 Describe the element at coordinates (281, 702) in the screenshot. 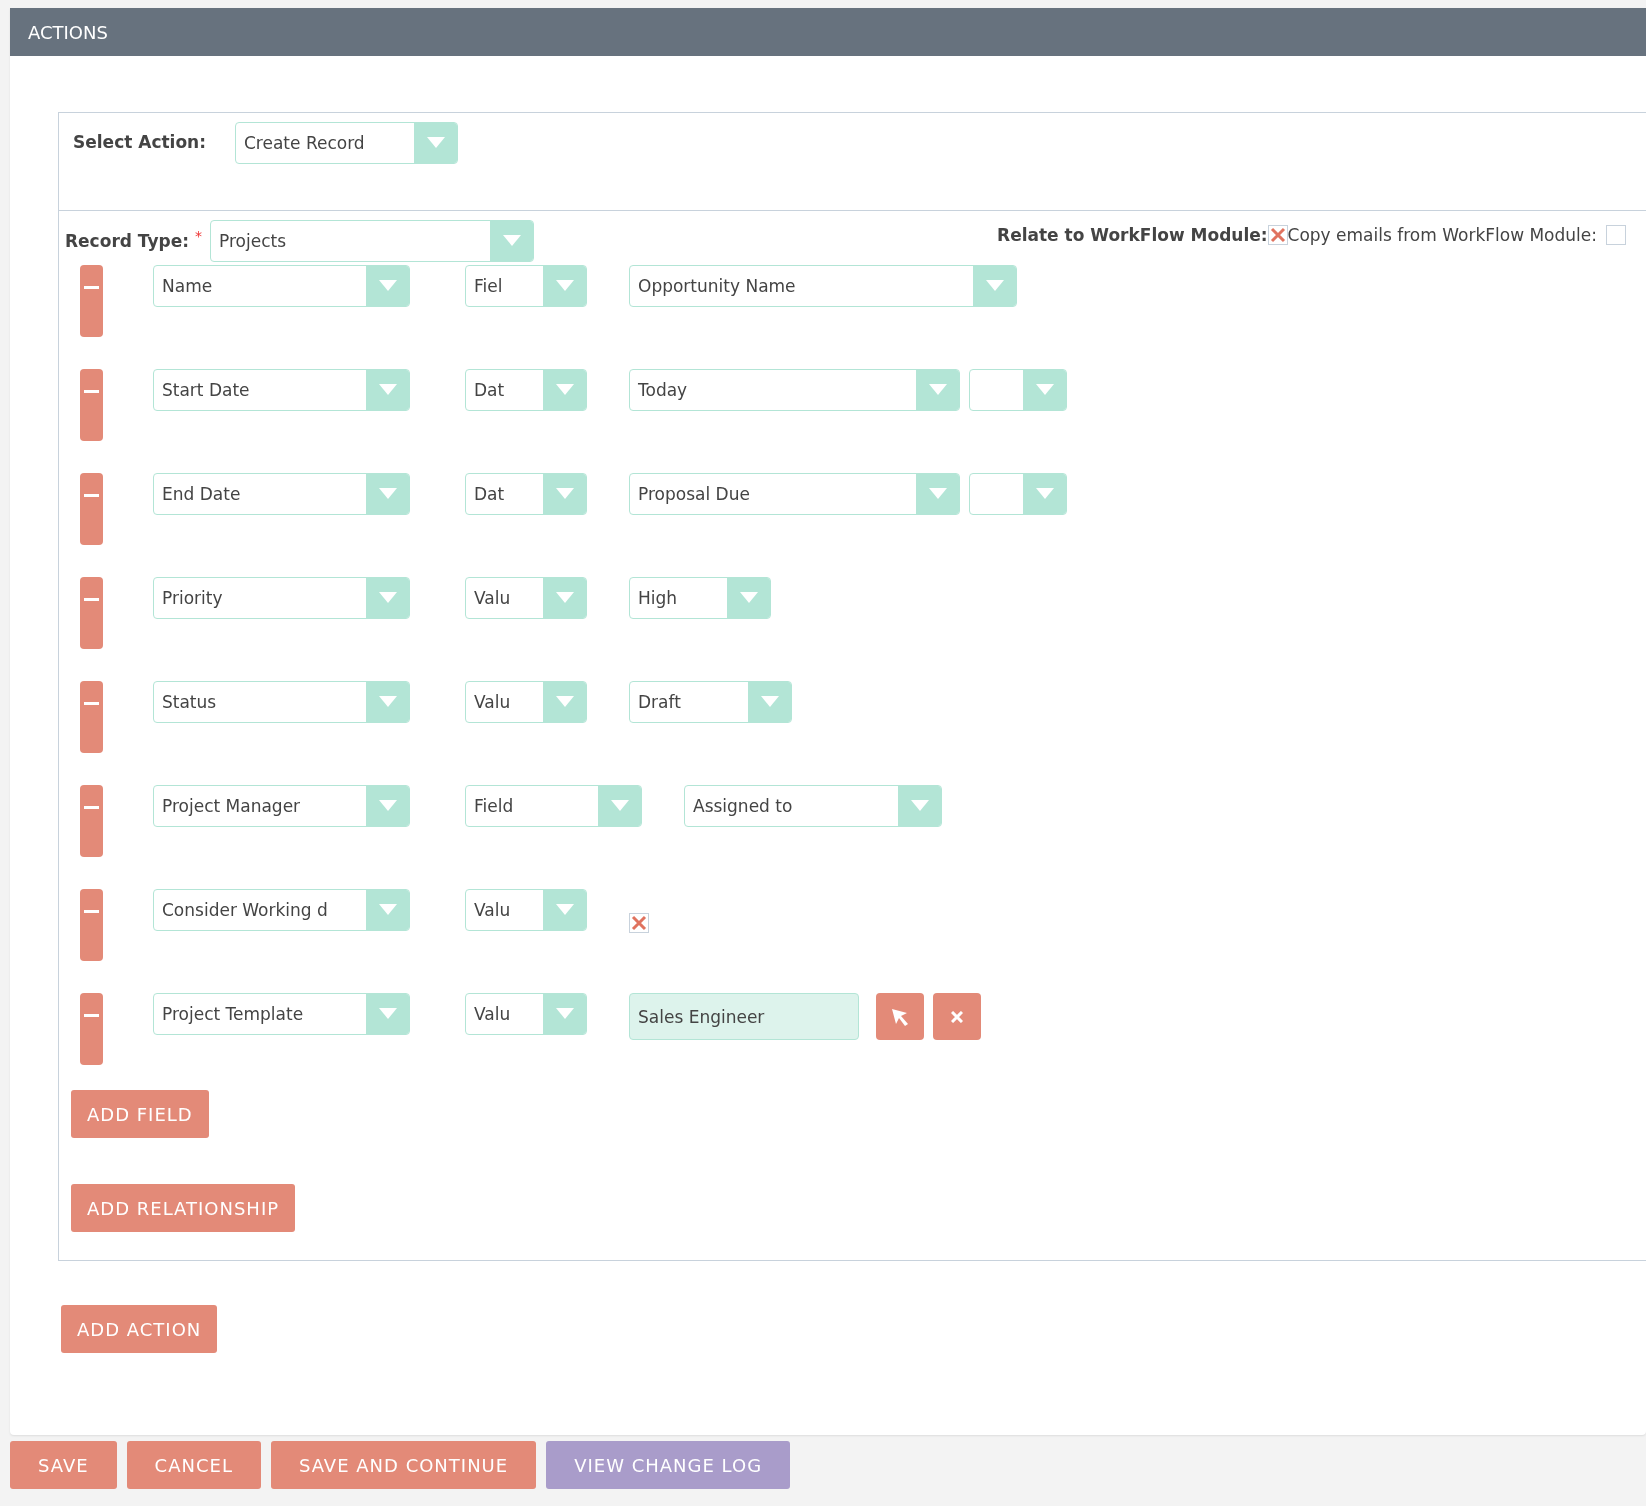

I see `field-name-select: Status` at that location.